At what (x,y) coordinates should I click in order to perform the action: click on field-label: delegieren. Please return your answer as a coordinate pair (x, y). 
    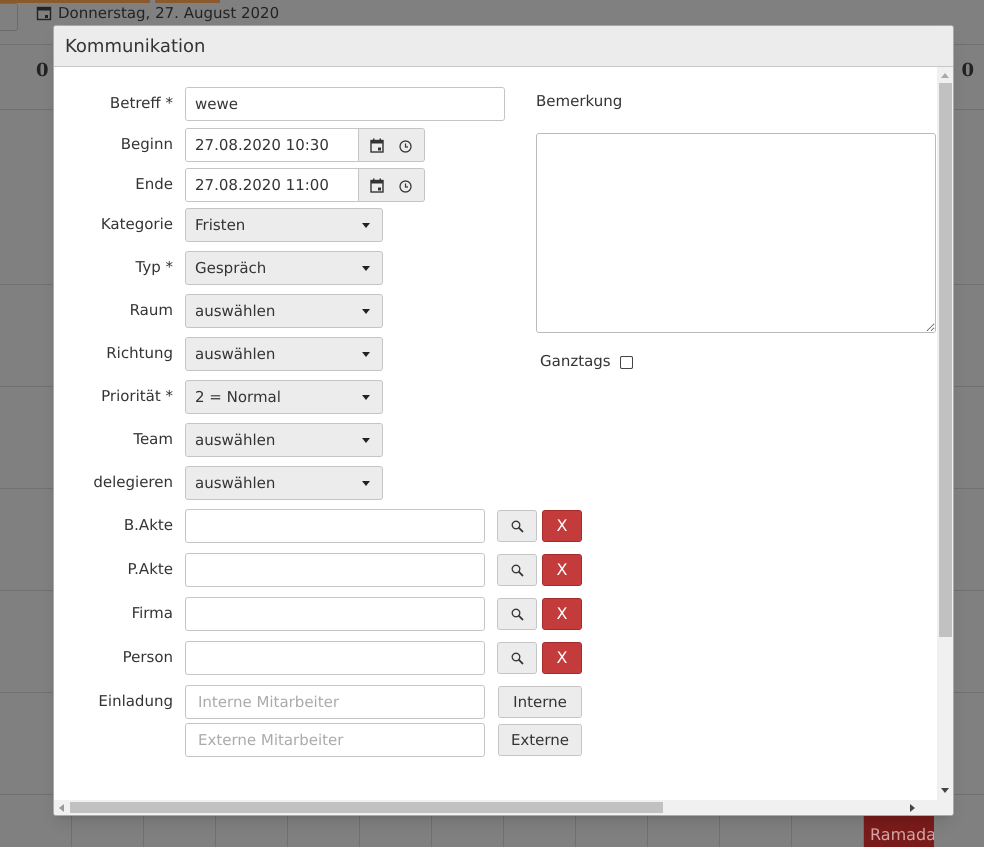
    Looking at the image, I should click on (132, 482).